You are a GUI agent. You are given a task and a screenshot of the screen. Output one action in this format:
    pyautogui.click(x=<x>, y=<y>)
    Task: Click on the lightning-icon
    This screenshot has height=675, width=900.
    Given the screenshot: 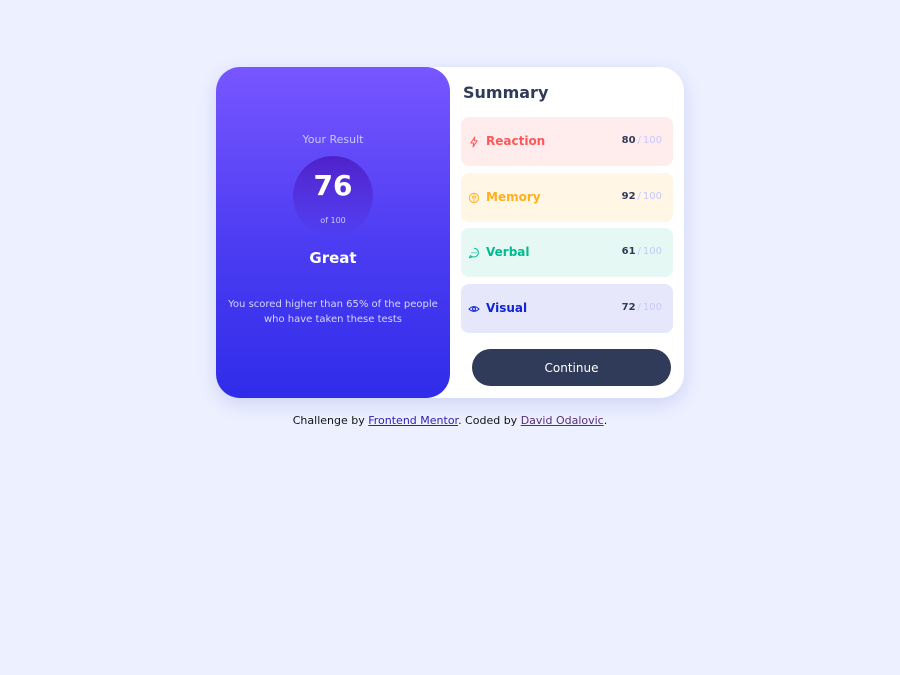 What is the action you would take?
    pyautogui.click(x=474, y=140)
    